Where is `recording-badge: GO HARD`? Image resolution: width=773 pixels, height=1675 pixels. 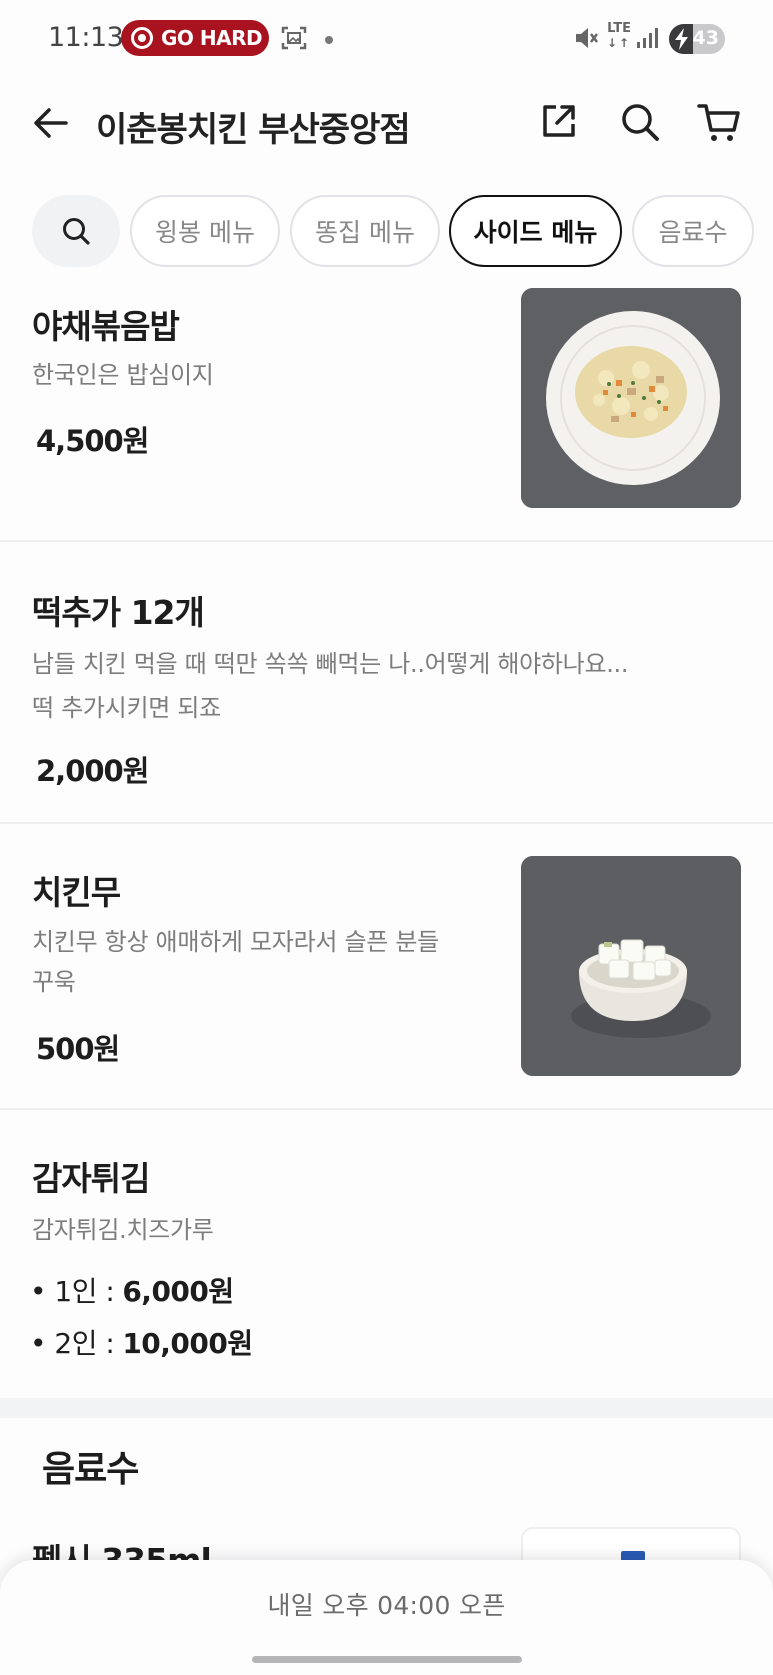
recording-badge: GO HARD is located at coordinates (195, 38).